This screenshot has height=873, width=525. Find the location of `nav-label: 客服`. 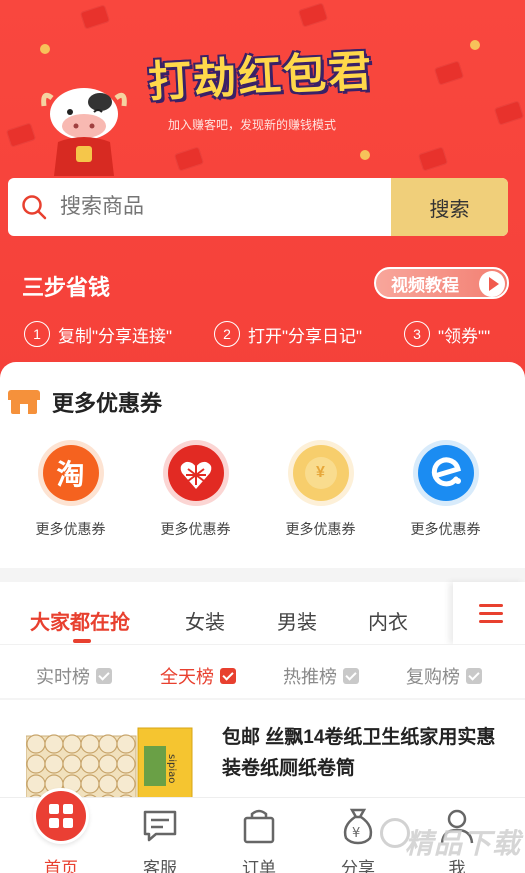

nav-label: 客服 is located at coordinates (160, 866).